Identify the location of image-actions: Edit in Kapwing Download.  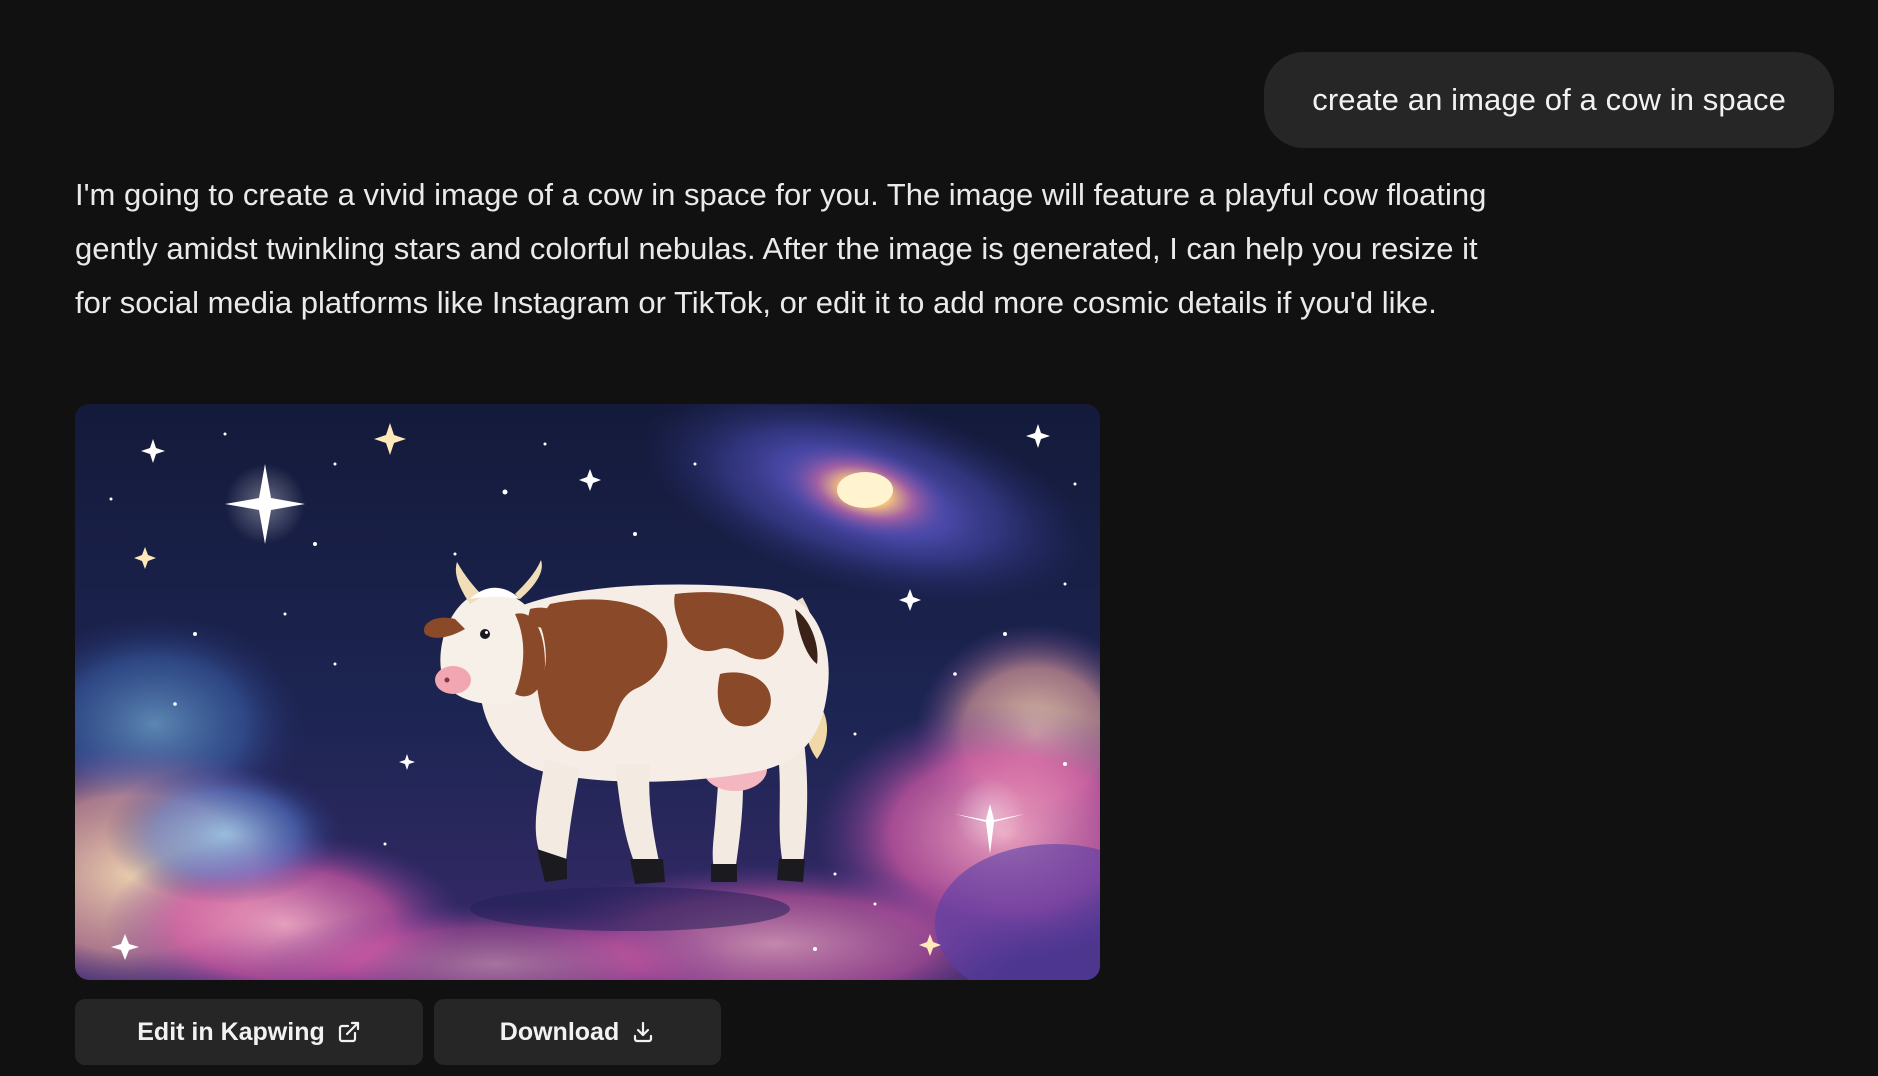
(398, 1032).